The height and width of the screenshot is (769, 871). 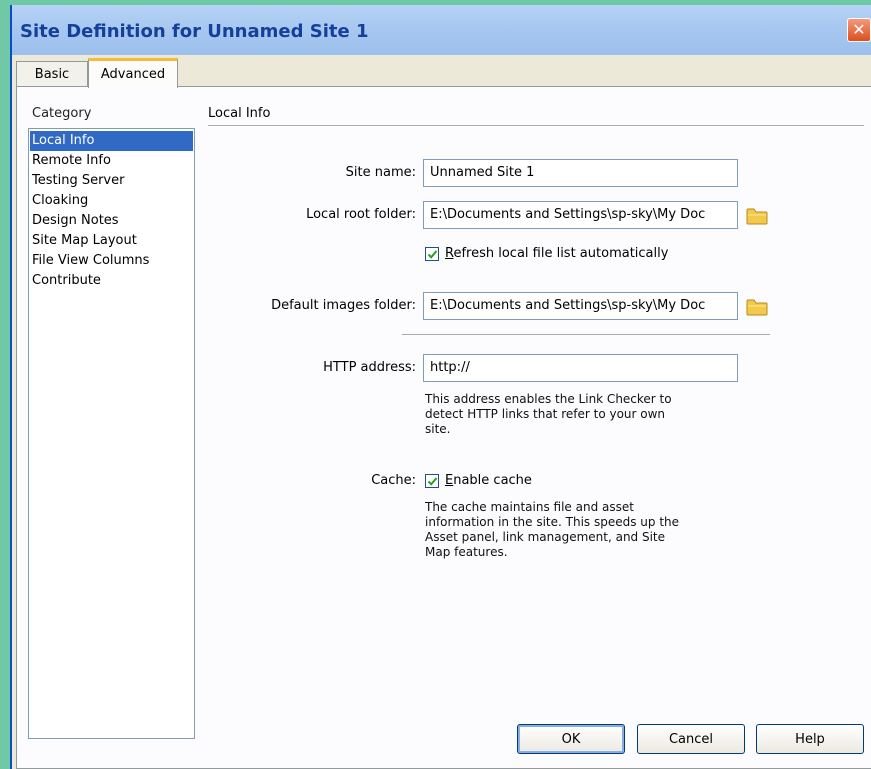 I want to click on category-item-cloaking: Cloaking, so click(x=111, y=201).